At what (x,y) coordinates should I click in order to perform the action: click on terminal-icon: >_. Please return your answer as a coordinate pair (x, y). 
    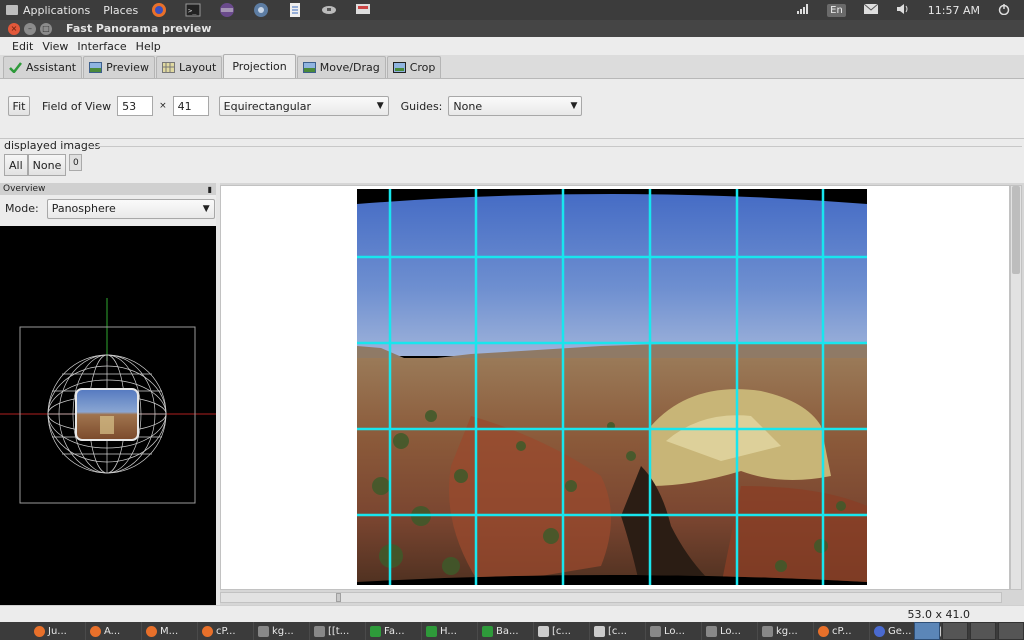
    Looking at the image, I should click on (193, 10).